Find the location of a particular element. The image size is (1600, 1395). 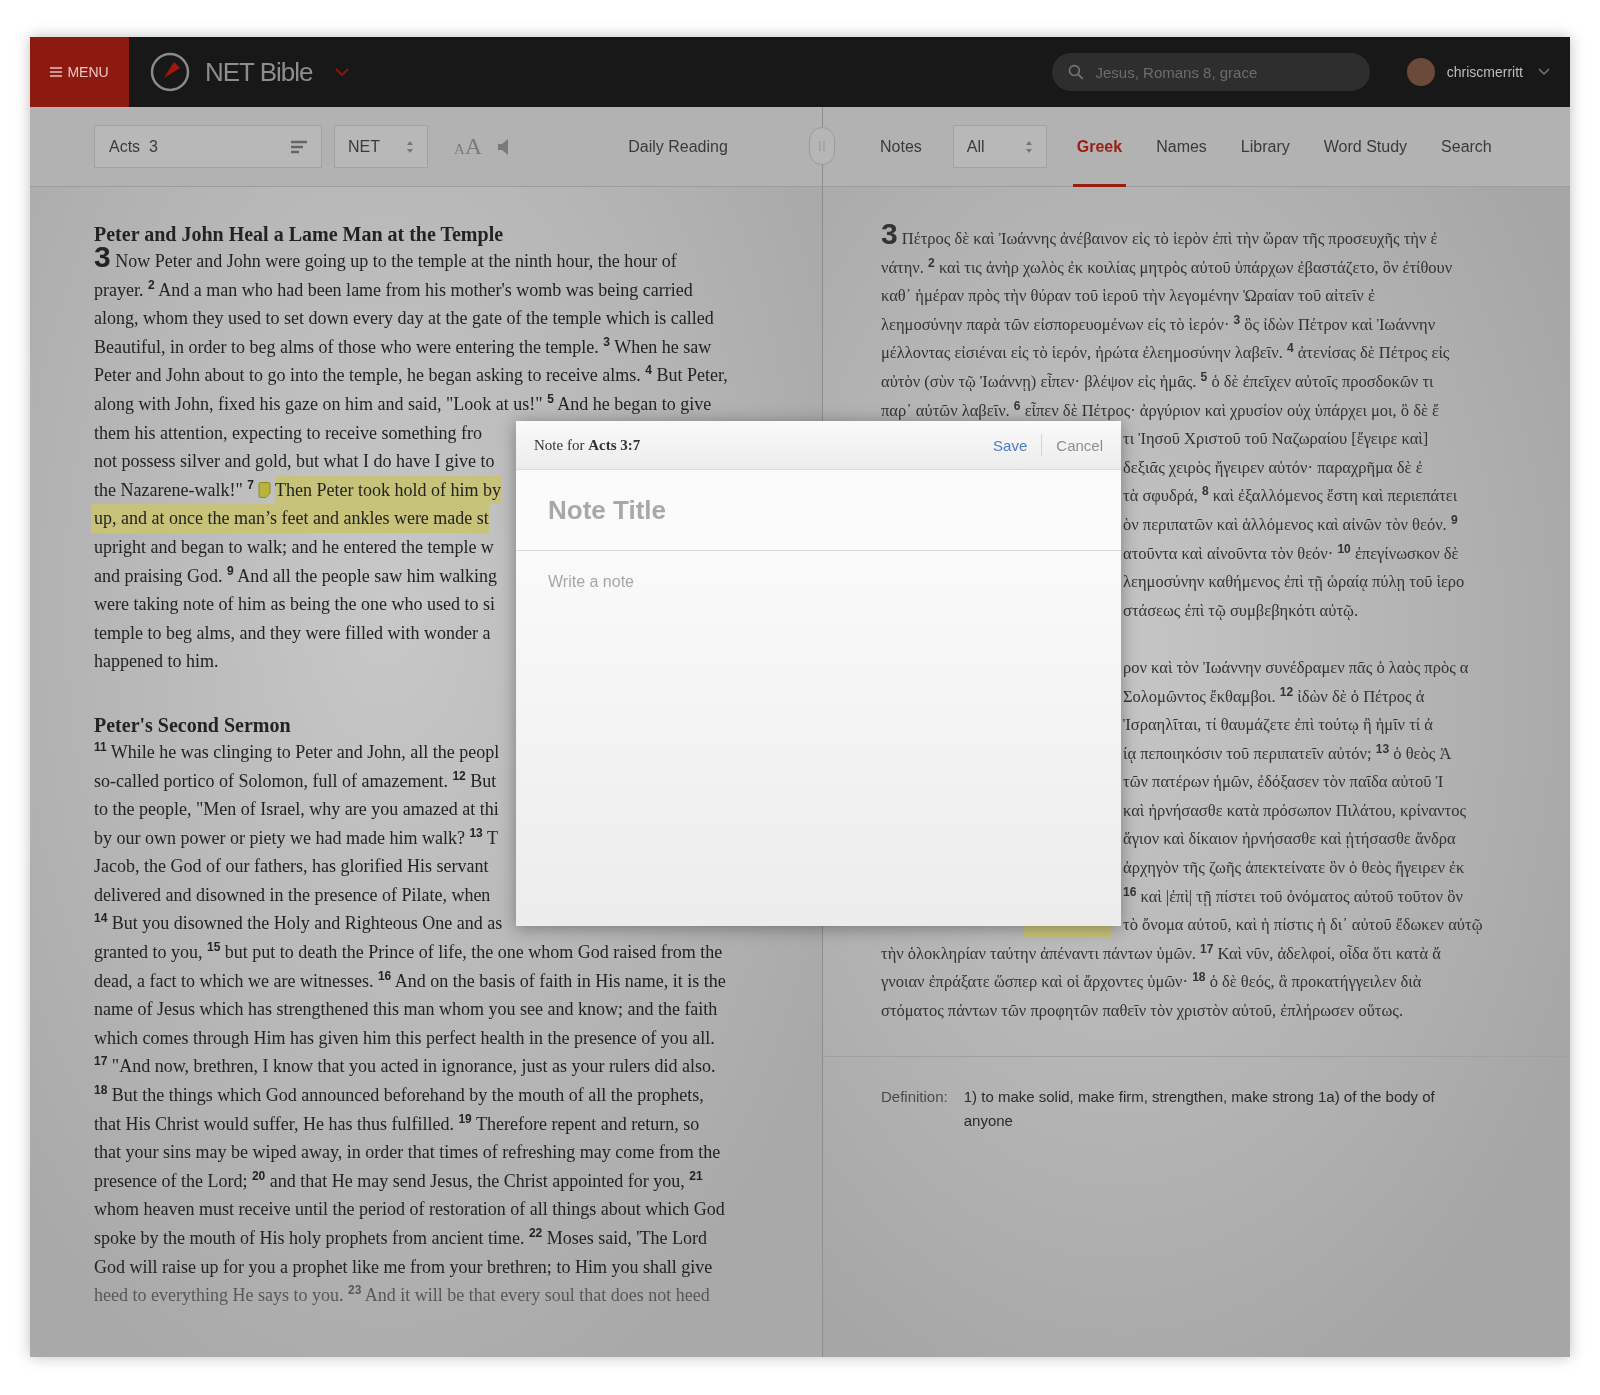

verse-text: $^{18}$ But the things which God announced beforehand by the mouth of all the prophets, is located at coordinates (399, 1095).